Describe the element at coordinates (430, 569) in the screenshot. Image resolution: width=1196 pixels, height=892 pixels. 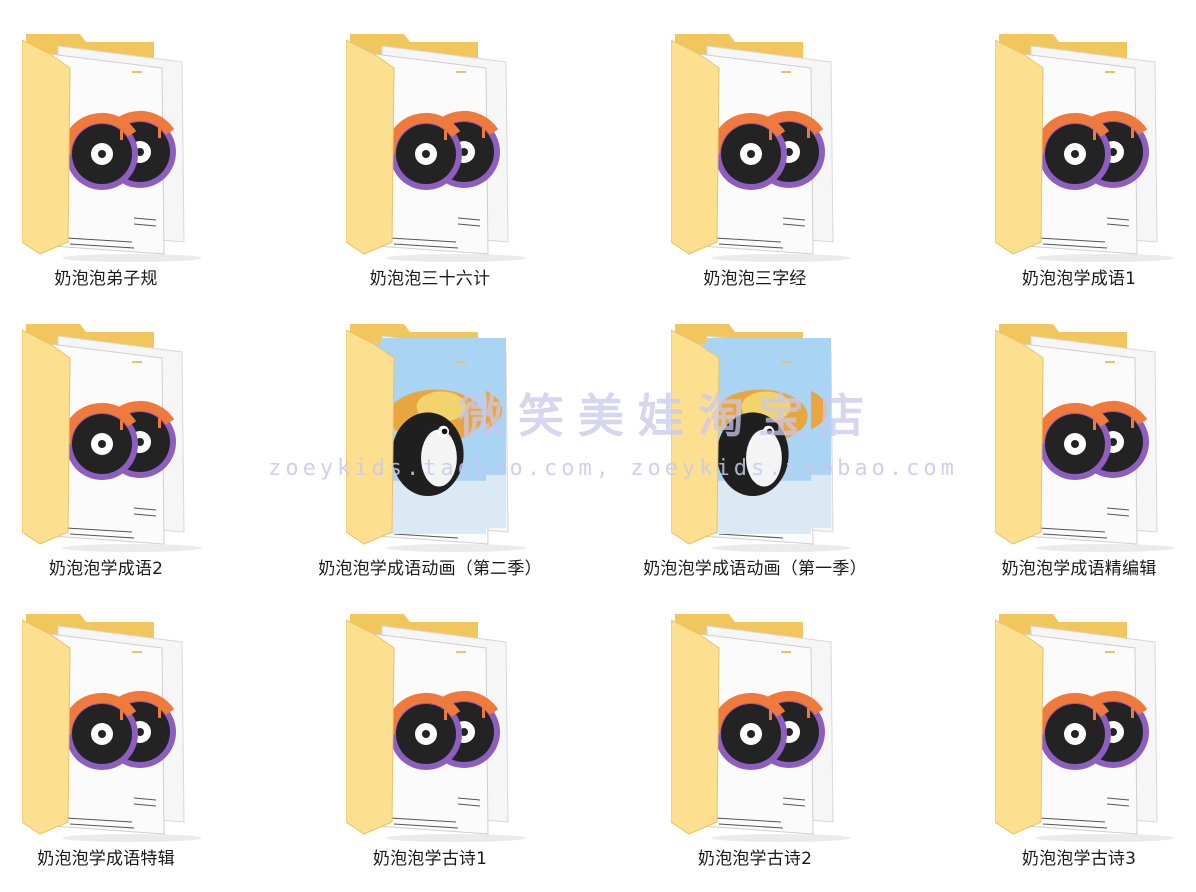
I see `folder-label: 奶泡泡学成语动画（第二季）` at that location.